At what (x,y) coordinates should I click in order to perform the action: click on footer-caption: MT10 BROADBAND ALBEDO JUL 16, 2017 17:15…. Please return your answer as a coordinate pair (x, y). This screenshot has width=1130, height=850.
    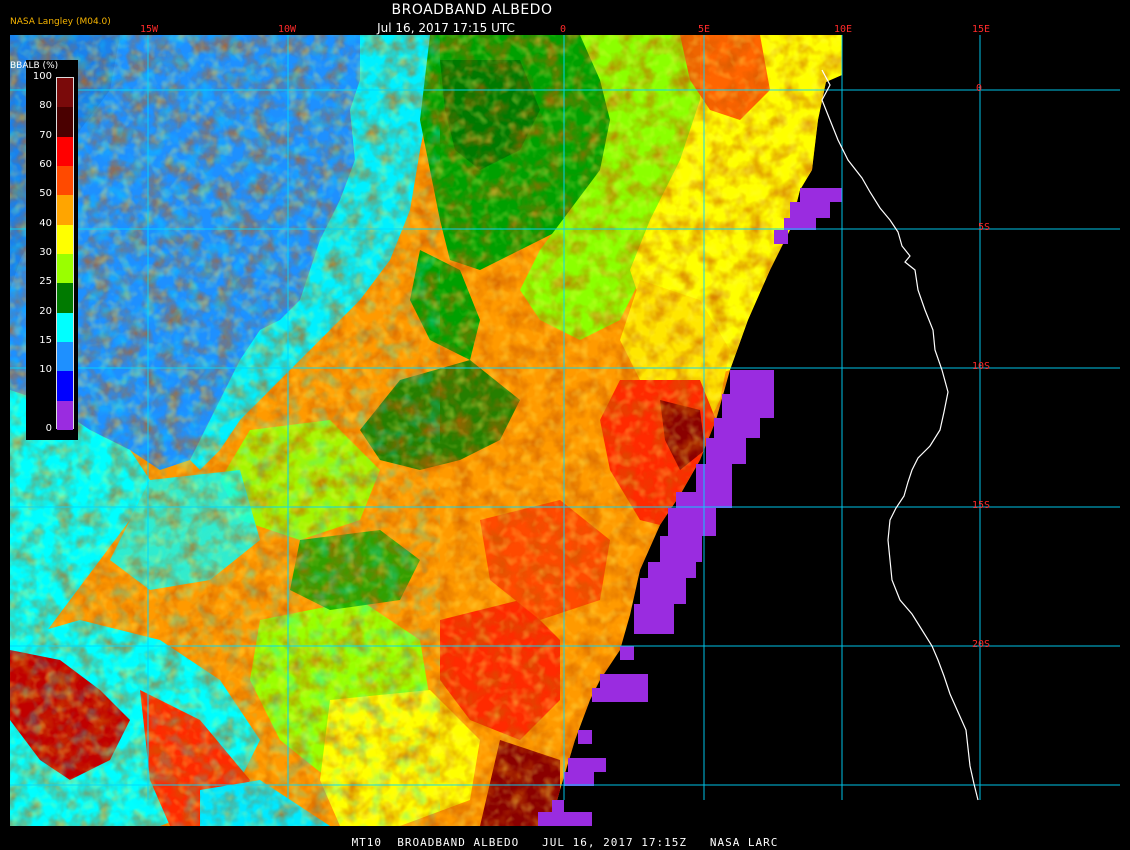
    Looking at the image, I should click on (565, 842).